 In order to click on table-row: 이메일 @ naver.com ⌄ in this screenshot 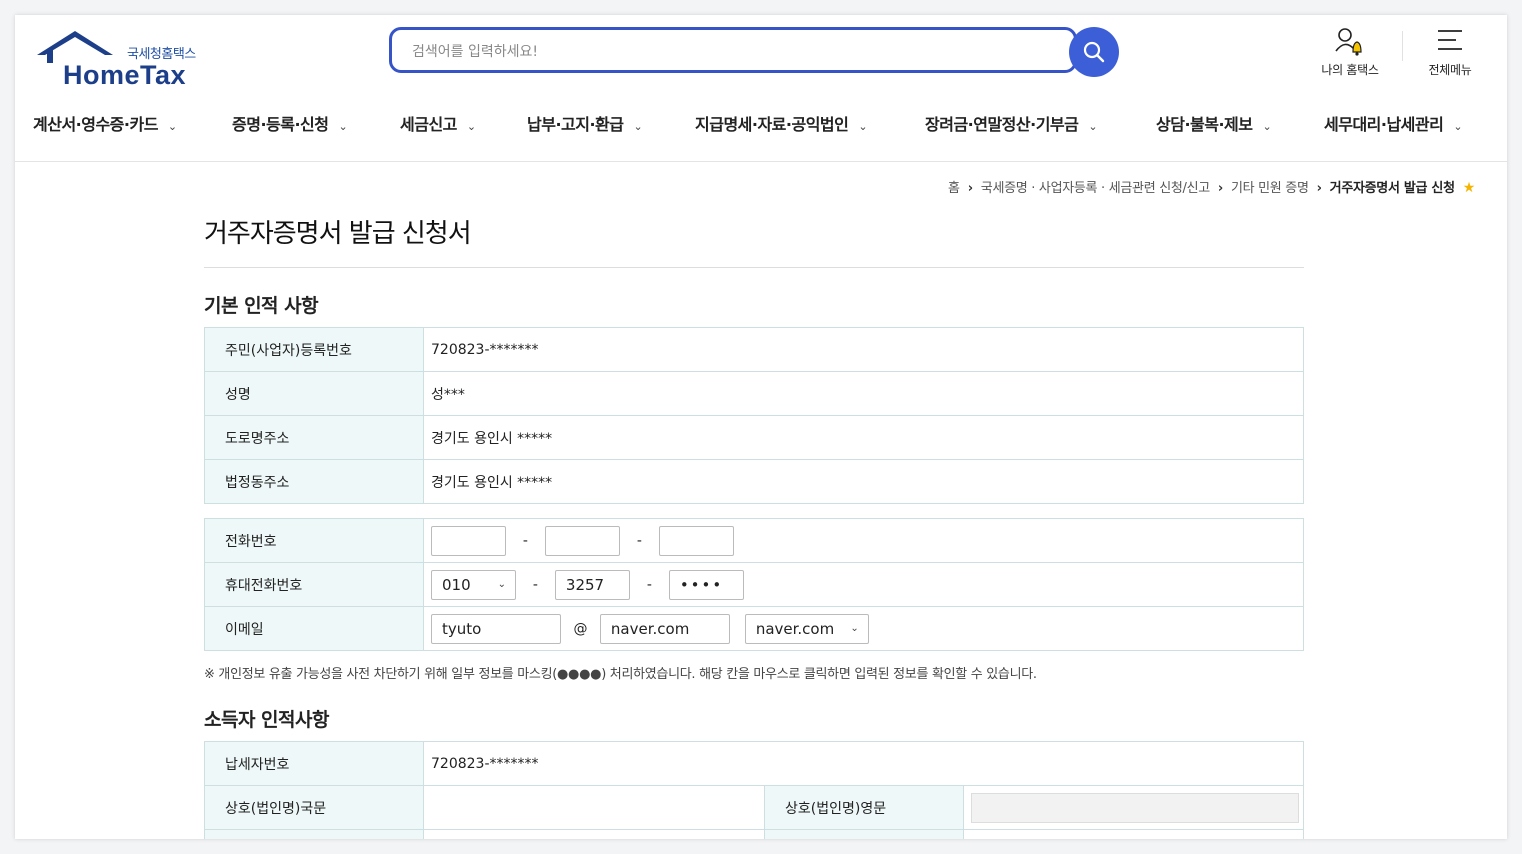, I will do `click(754, 628)`.